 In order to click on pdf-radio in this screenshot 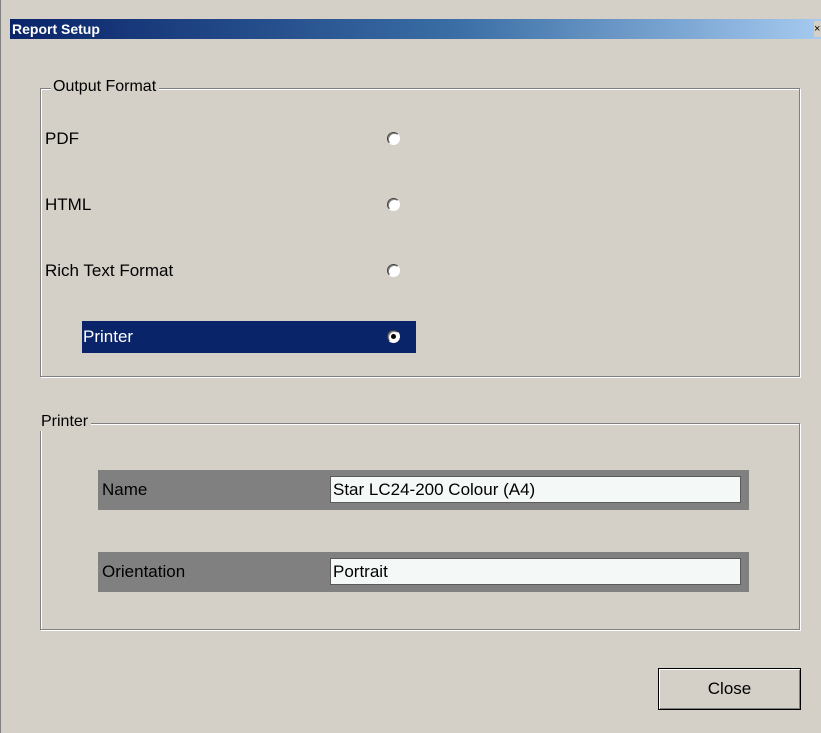, I will do `click(393, 138)`.